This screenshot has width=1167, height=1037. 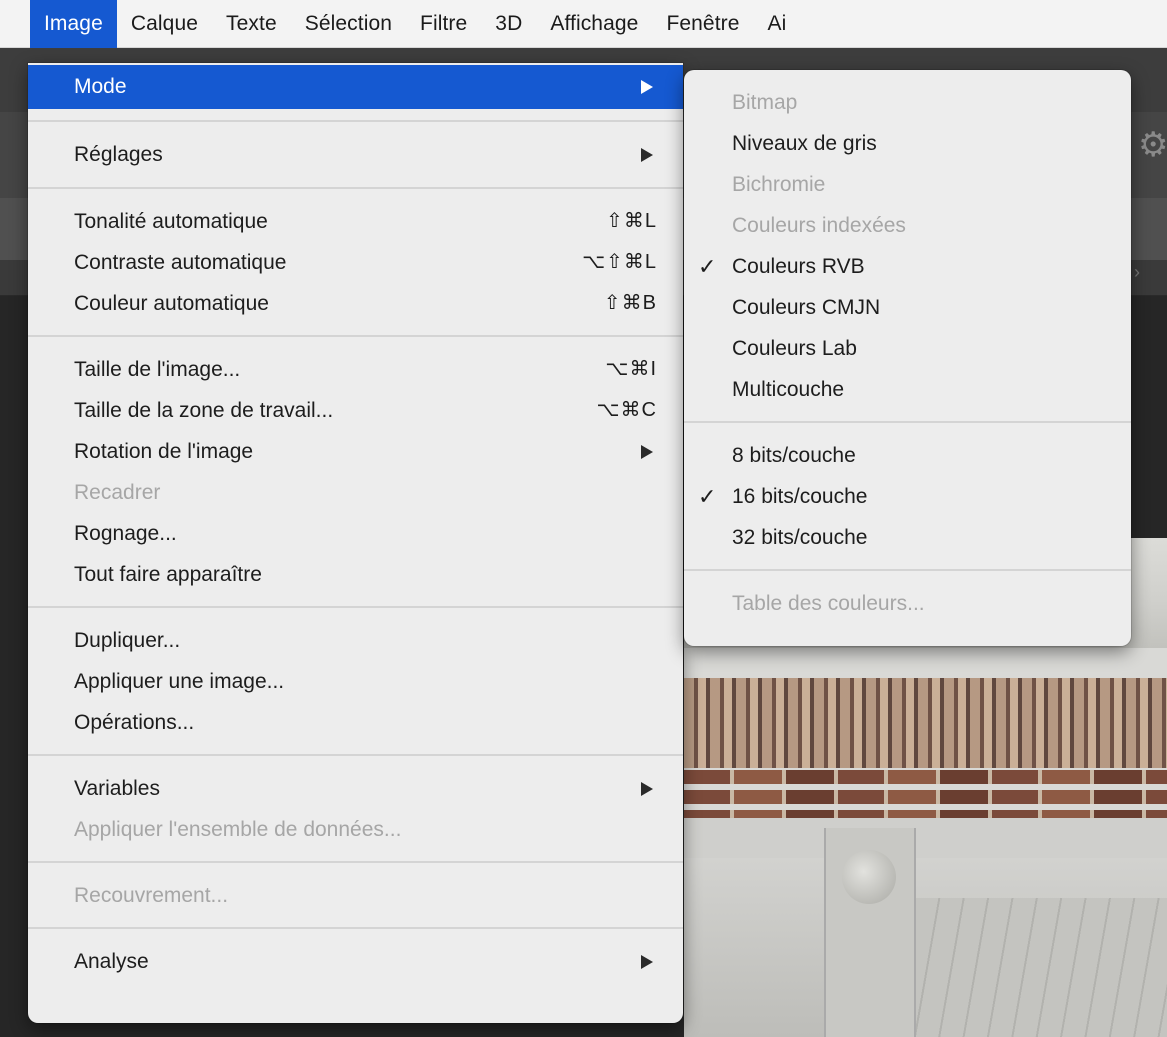 I want to click on submenu-item-couleurs-lab: Couleurs Lab, so click(x=907, y=348).